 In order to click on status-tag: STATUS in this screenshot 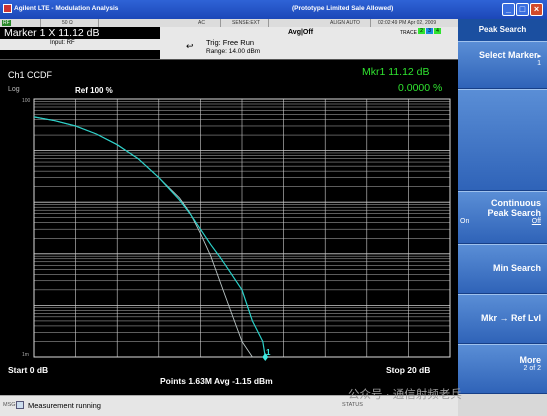, I will do `click(352, 405)`.